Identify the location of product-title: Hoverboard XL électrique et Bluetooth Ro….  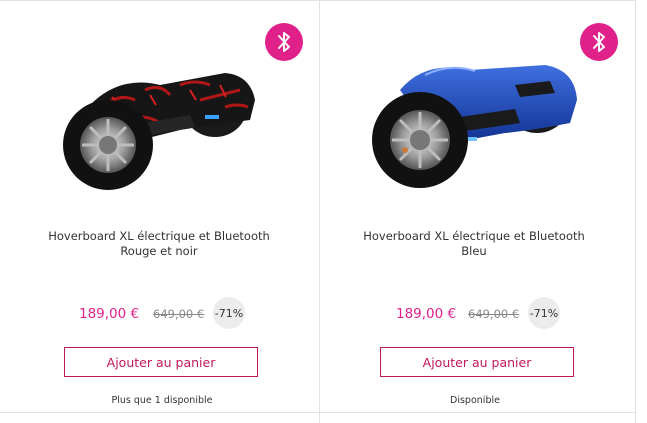
(159, 244).